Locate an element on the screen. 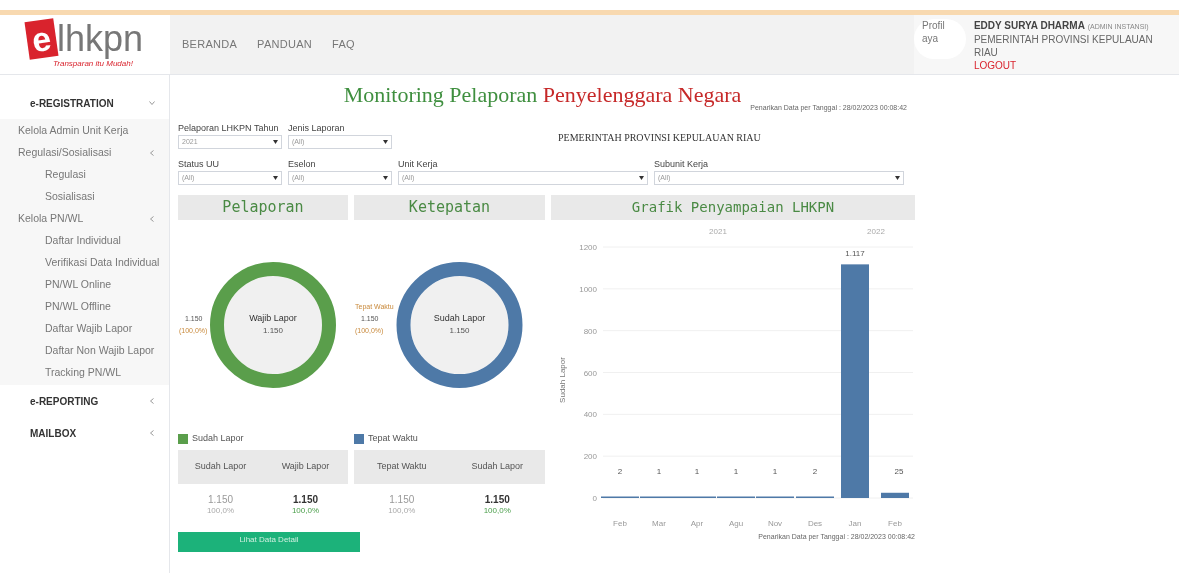  legend-label: Sudah Lapor is located at coordinates (218, 439).